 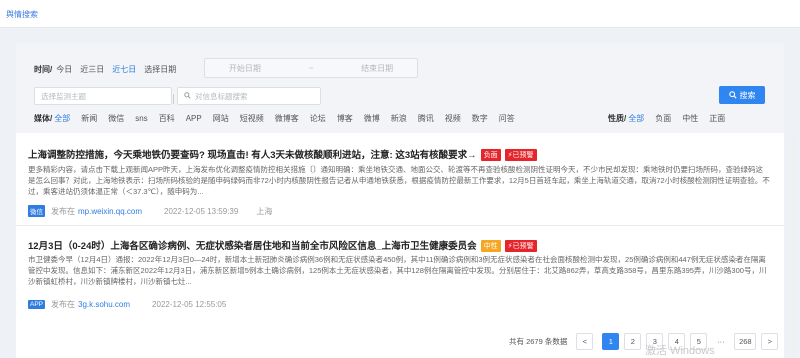 I want to click on media-option-baike: 百科, so click(x=167, y=118).